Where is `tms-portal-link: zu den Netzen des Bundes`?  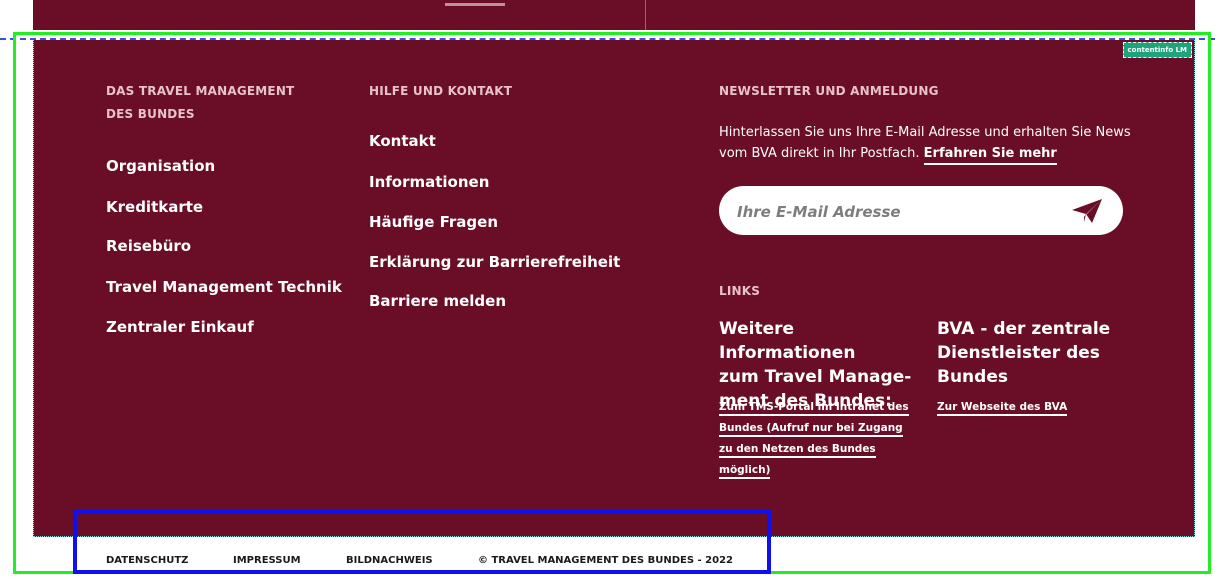 tms-portal-link: zu den Netzen des Bundes is located at coordinates (797, 450).